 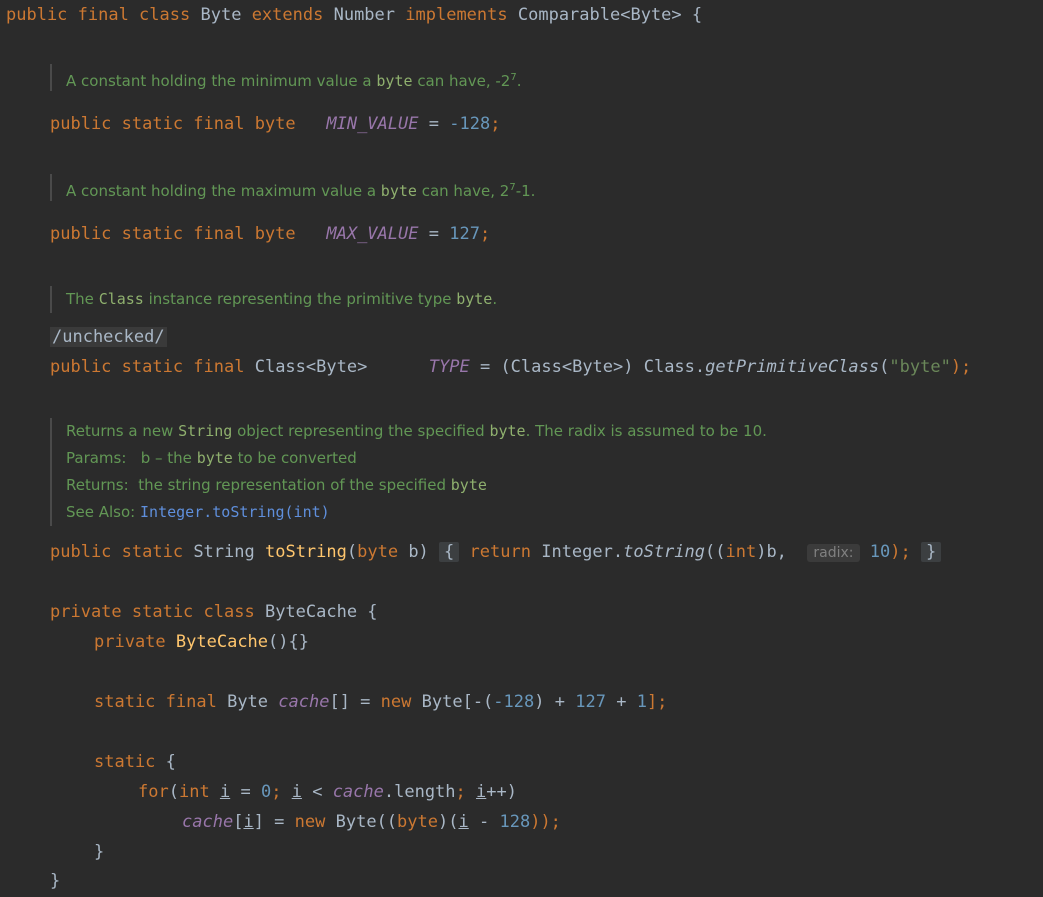 What do you see at coordinates (456, 15) in the screenshot?
I see `keyword: implements` at bounding box center [456, 15].